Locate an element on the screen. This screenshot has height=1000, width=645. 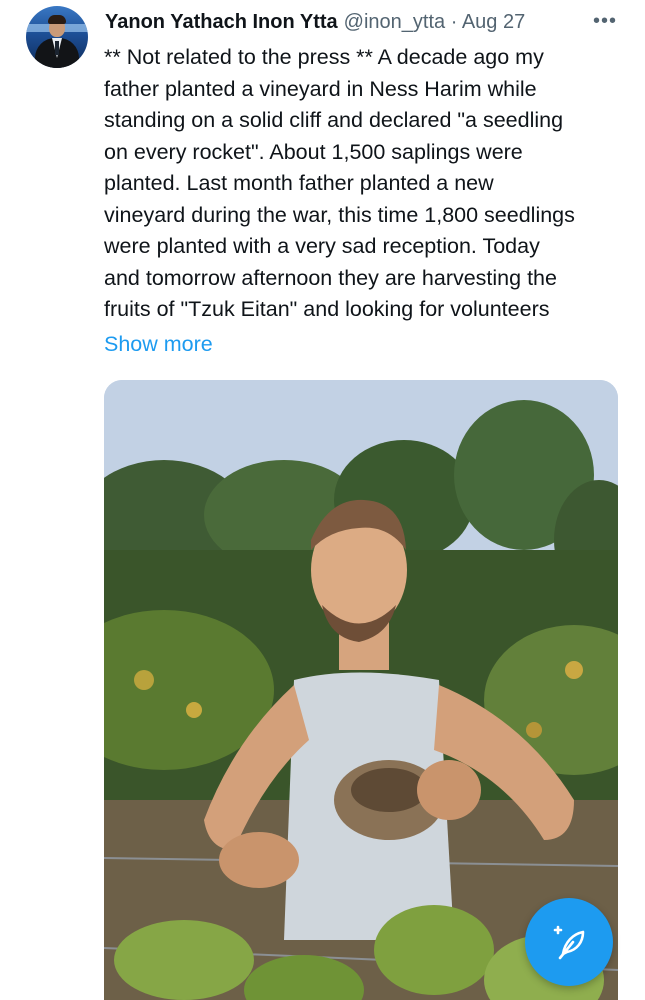
compose-button is located at coordinates (569, 942).